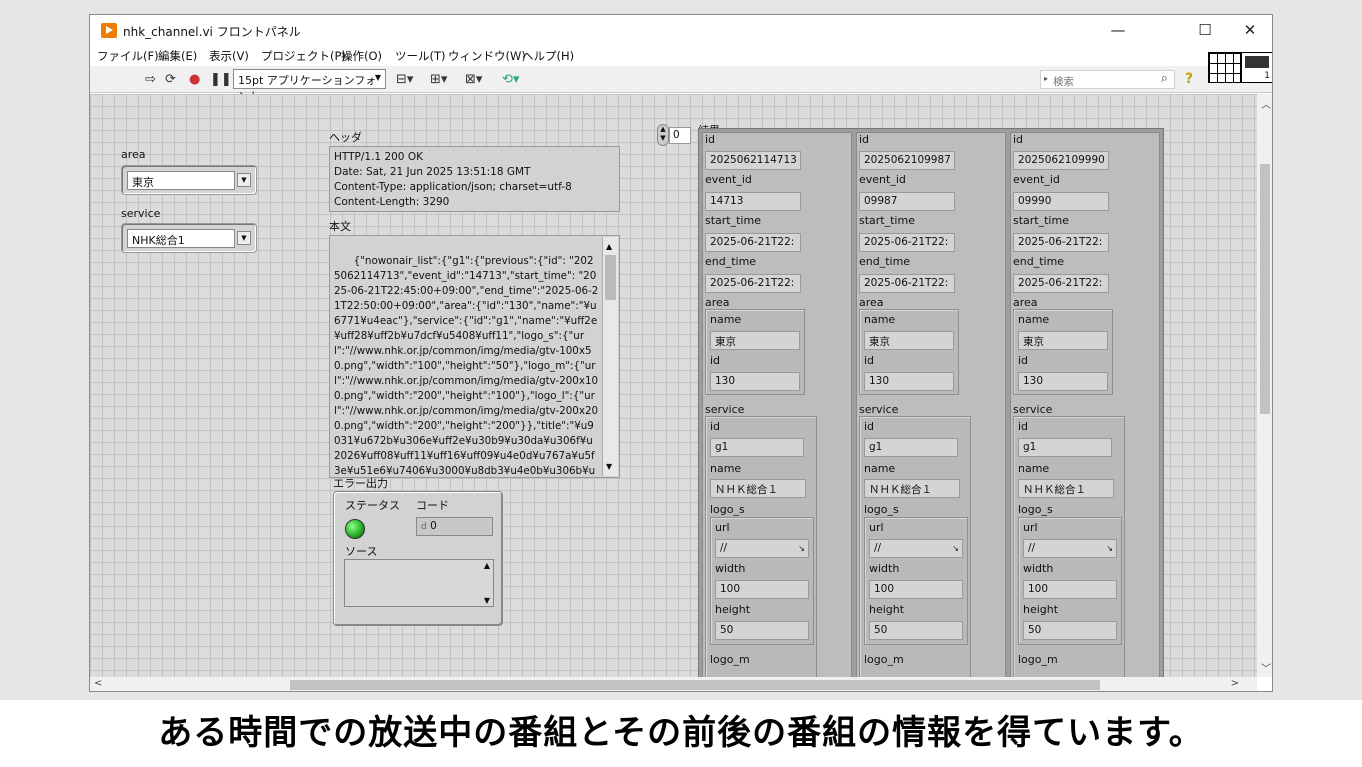  I want to click on scroll-up-icon: ▲, so click(609, 246).